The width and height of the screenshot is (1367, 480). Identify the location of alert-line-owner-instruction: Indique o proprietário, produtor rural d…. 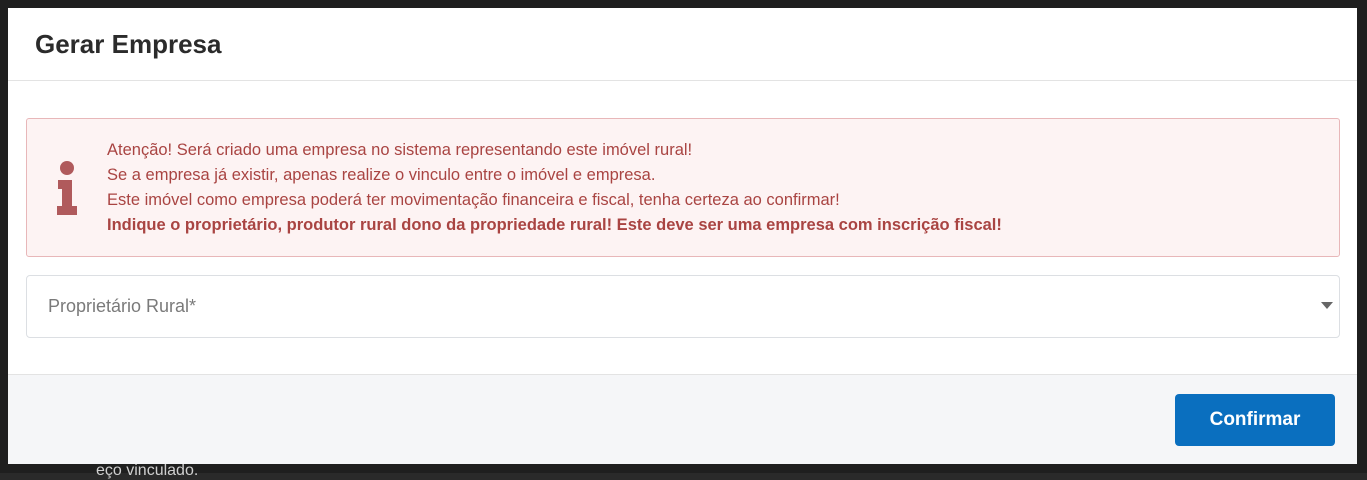
(554, 225).